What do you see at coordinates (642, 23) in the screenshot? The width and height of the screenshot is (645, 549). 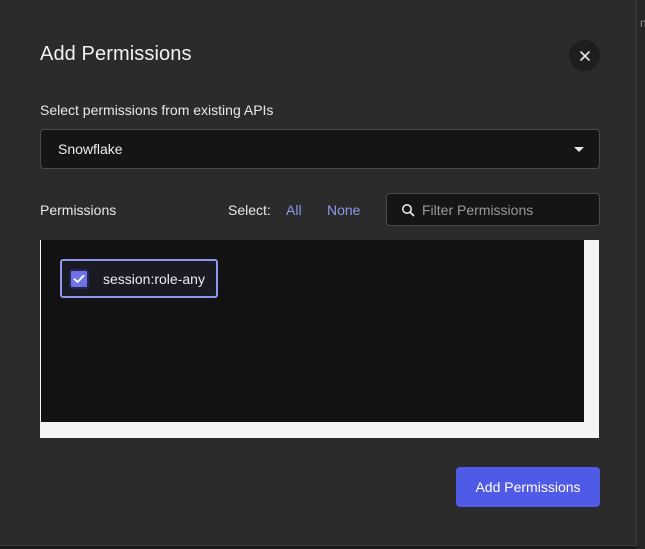 I see `background-partial-text: n` at bounding box center [642, 23].